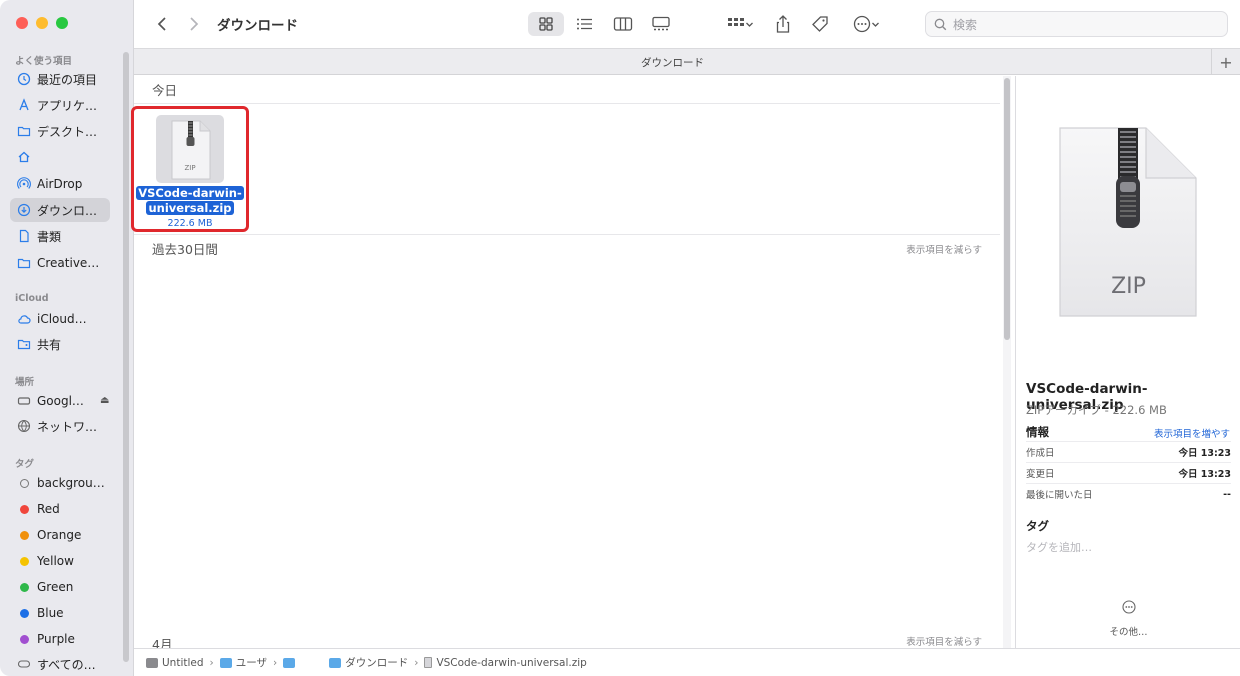 The width and height of the screenshot is (1240, 676). I want to click on sidebar-tag-green: Green, so click(60, 587).